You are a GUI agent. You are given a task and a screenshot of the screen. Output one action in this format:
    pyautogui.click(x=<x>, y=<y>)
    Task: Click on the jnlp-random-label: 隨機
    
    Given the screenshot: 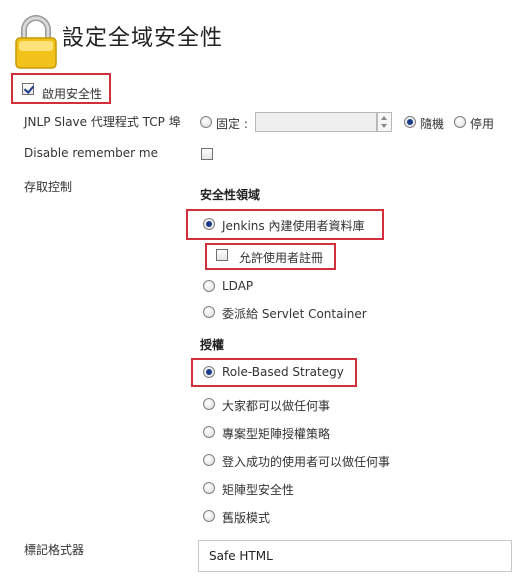 What is the action you would take?
    pyautogui.click(x=432, y=124)
    